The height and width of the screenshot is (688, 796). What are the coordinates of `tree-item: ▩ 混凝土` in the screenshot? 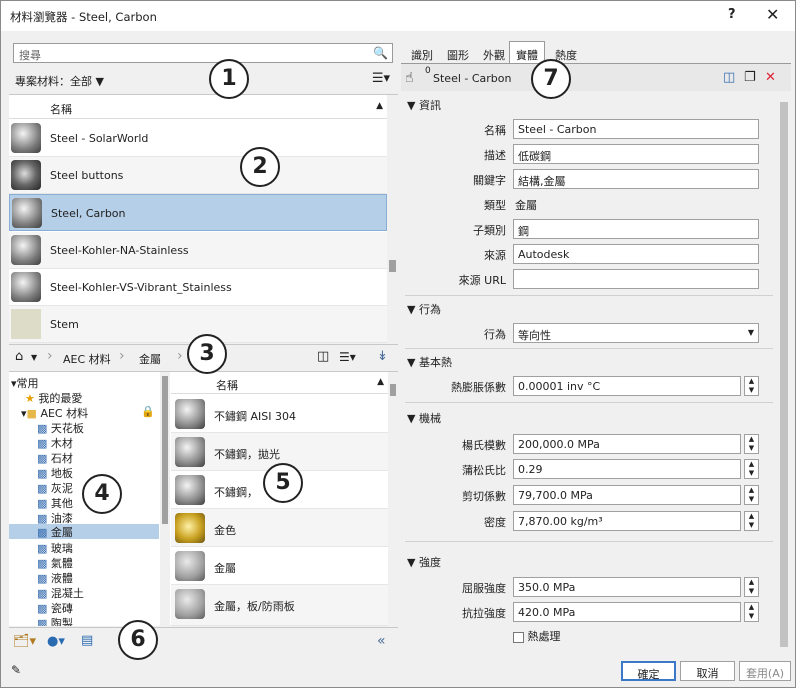 It's located at (60, 593).